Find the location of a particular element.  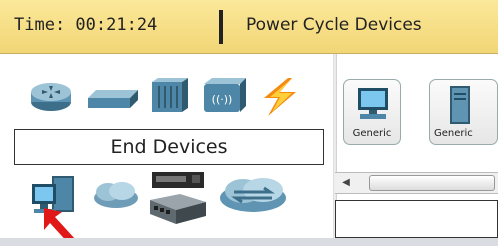

wireless-device-icon: ((·)) is located at coordinates (225, 98).